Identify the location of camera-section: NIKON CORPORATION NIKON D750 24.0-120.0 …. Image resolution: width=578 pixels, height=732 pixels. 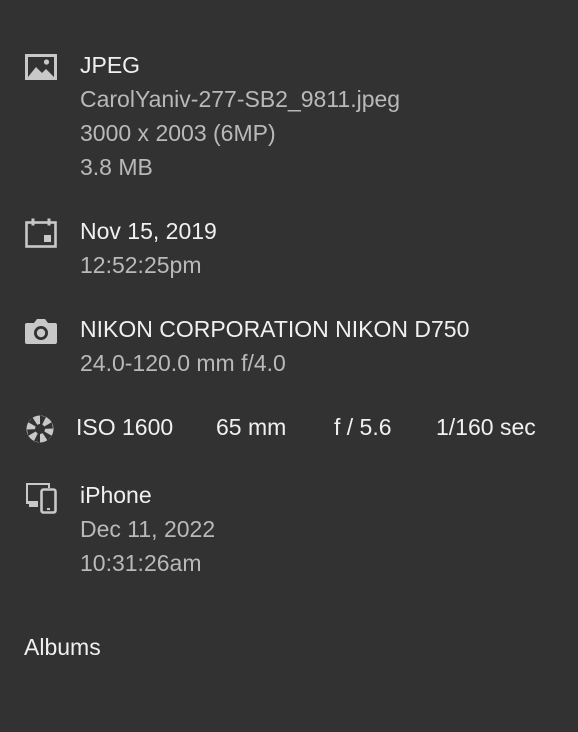
(301, 346).